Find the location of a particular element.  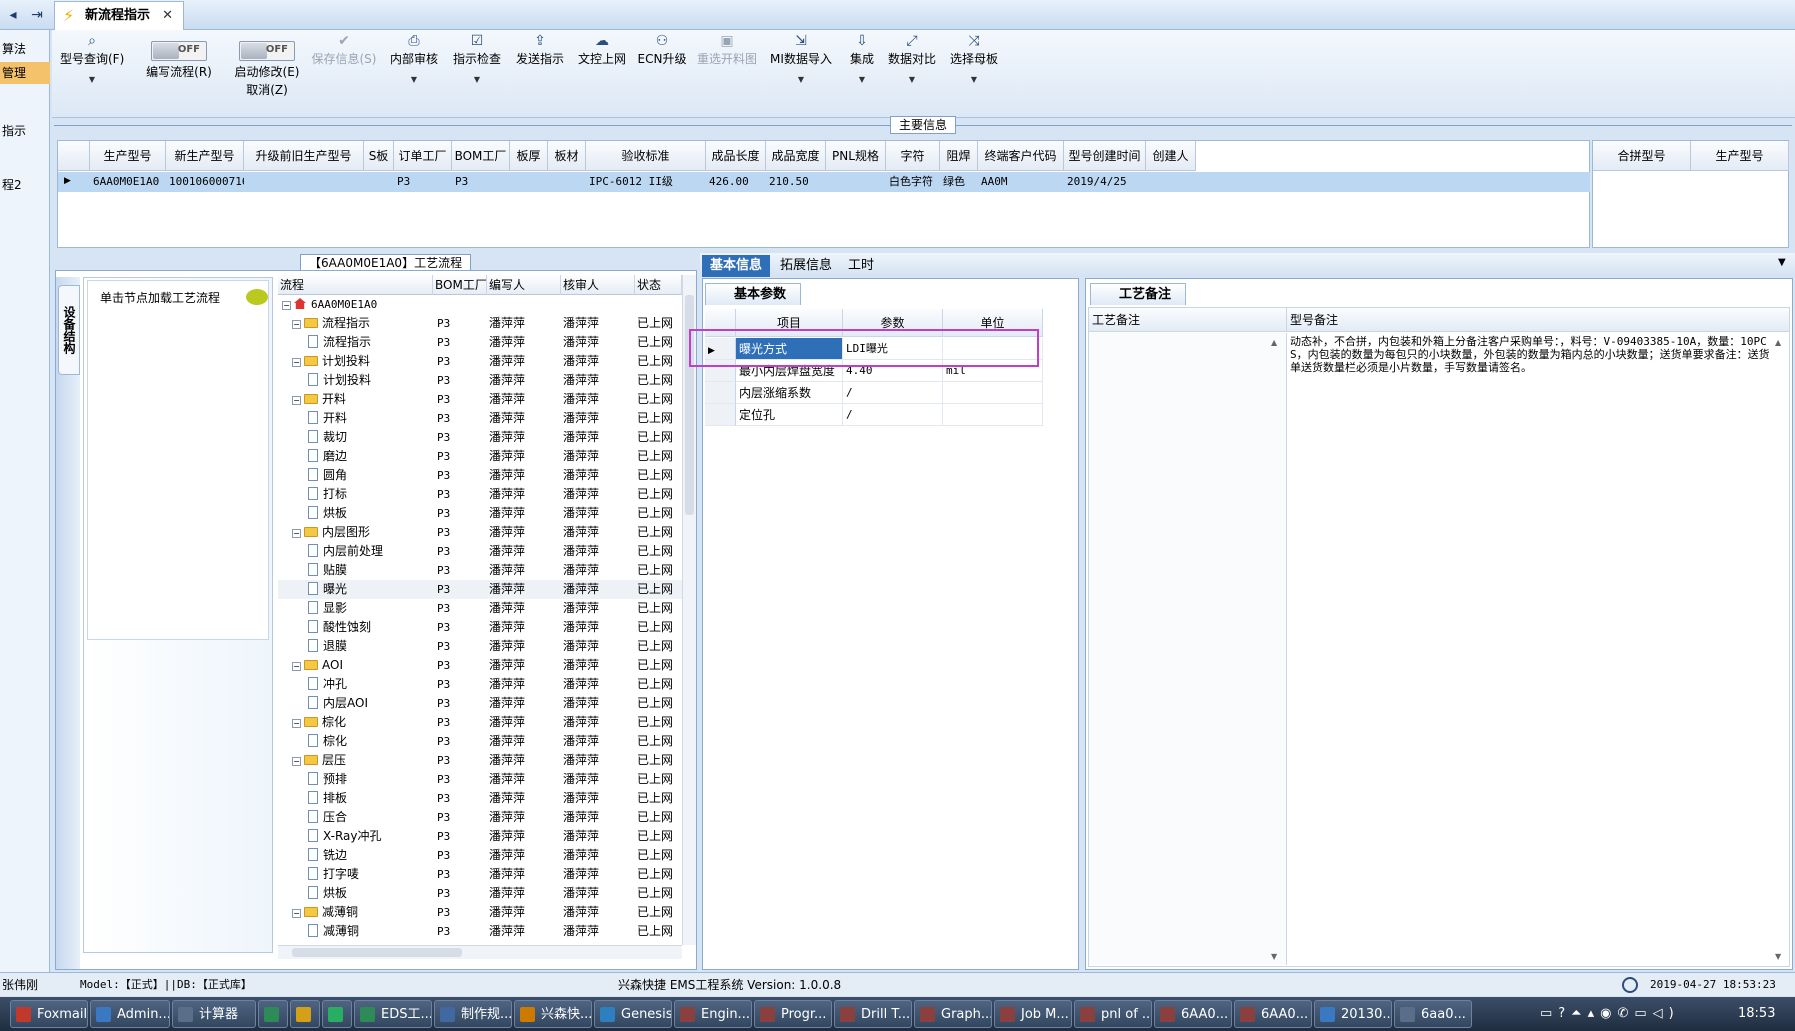

tree-row: 开料 P3 潘萍萍 潘萍萍 已上网 is located at coordinates (480, 418).